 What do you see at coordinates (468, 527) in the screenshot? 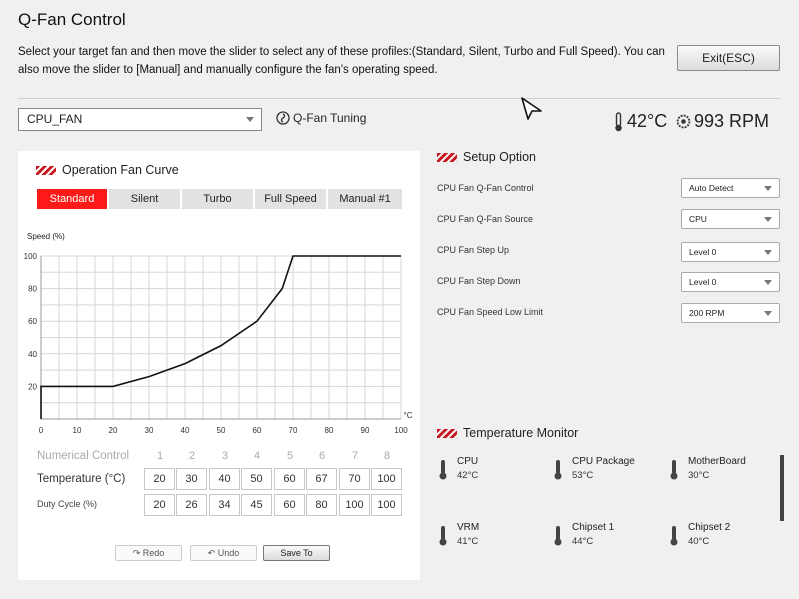
I see `sensor-name: VRM` at bounding box center [468, 527].